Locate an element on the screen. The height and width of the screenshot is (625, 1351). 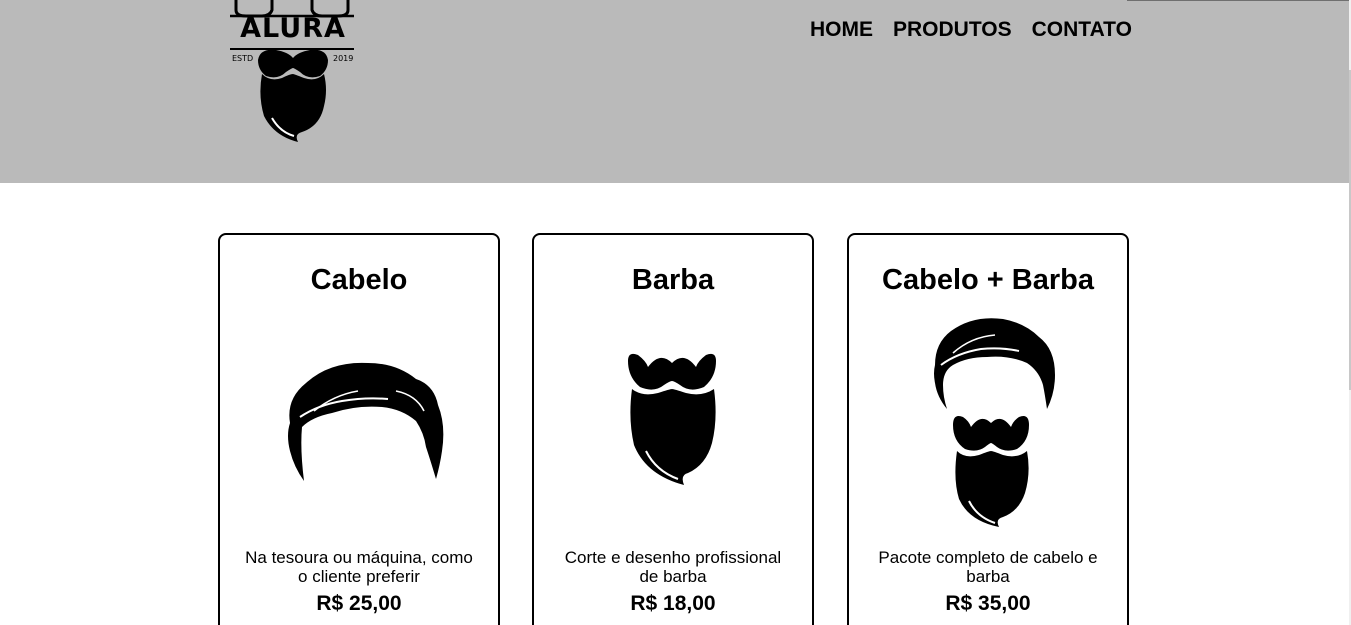
logo-estd: ESTD is located at coordinates (243, 58).